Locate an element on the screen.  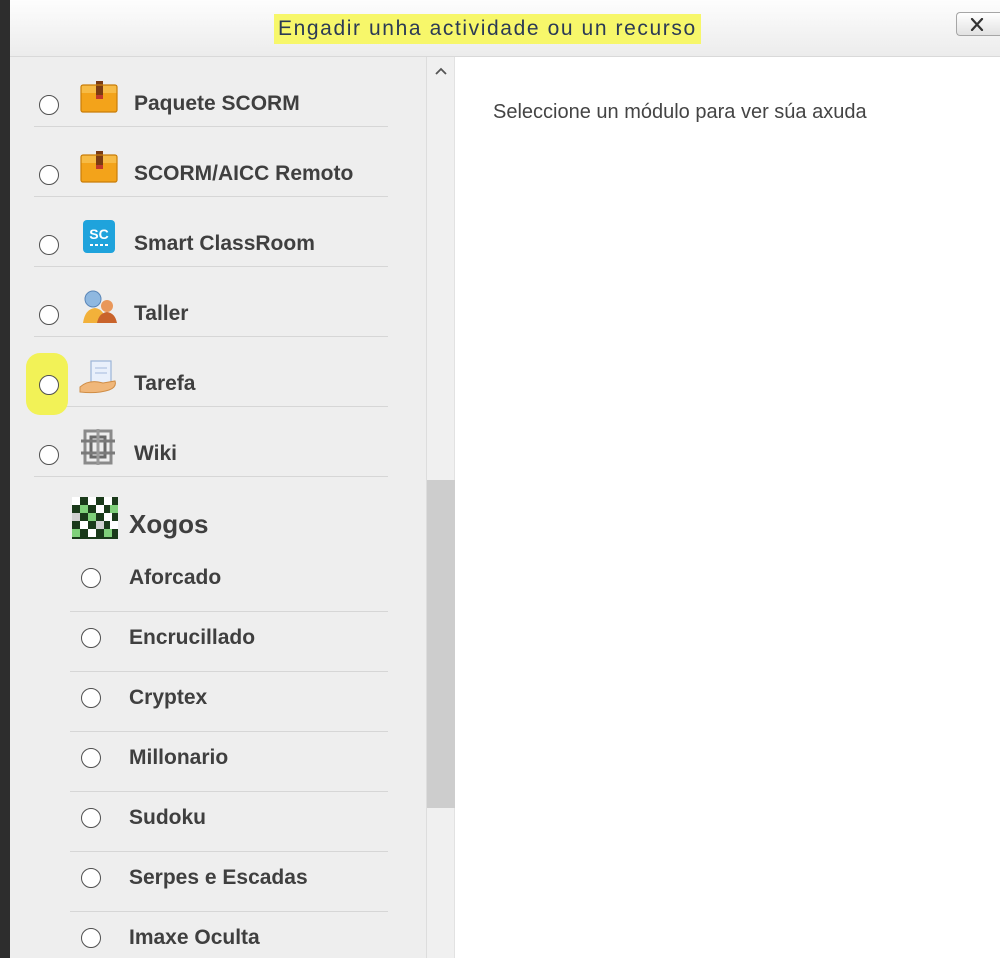
option-scorm-aicc-remoto: SCORM/AICC Remoto is located at coordinates (211, 162).